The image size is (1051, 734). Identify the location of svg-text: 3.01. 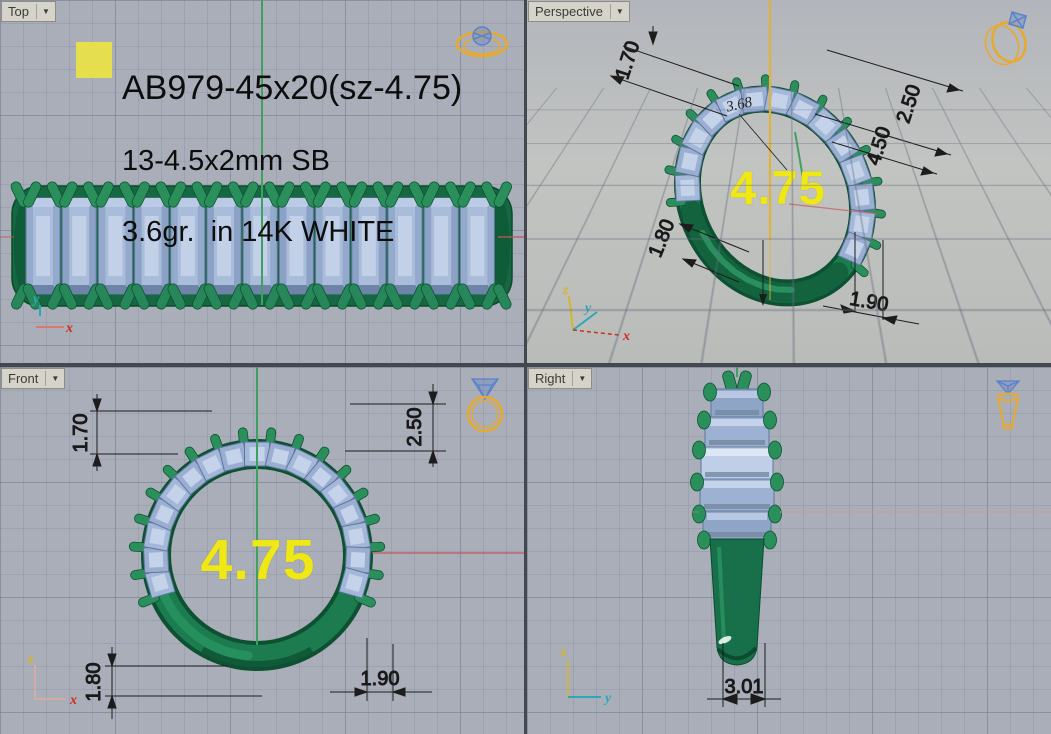
(744, 687).